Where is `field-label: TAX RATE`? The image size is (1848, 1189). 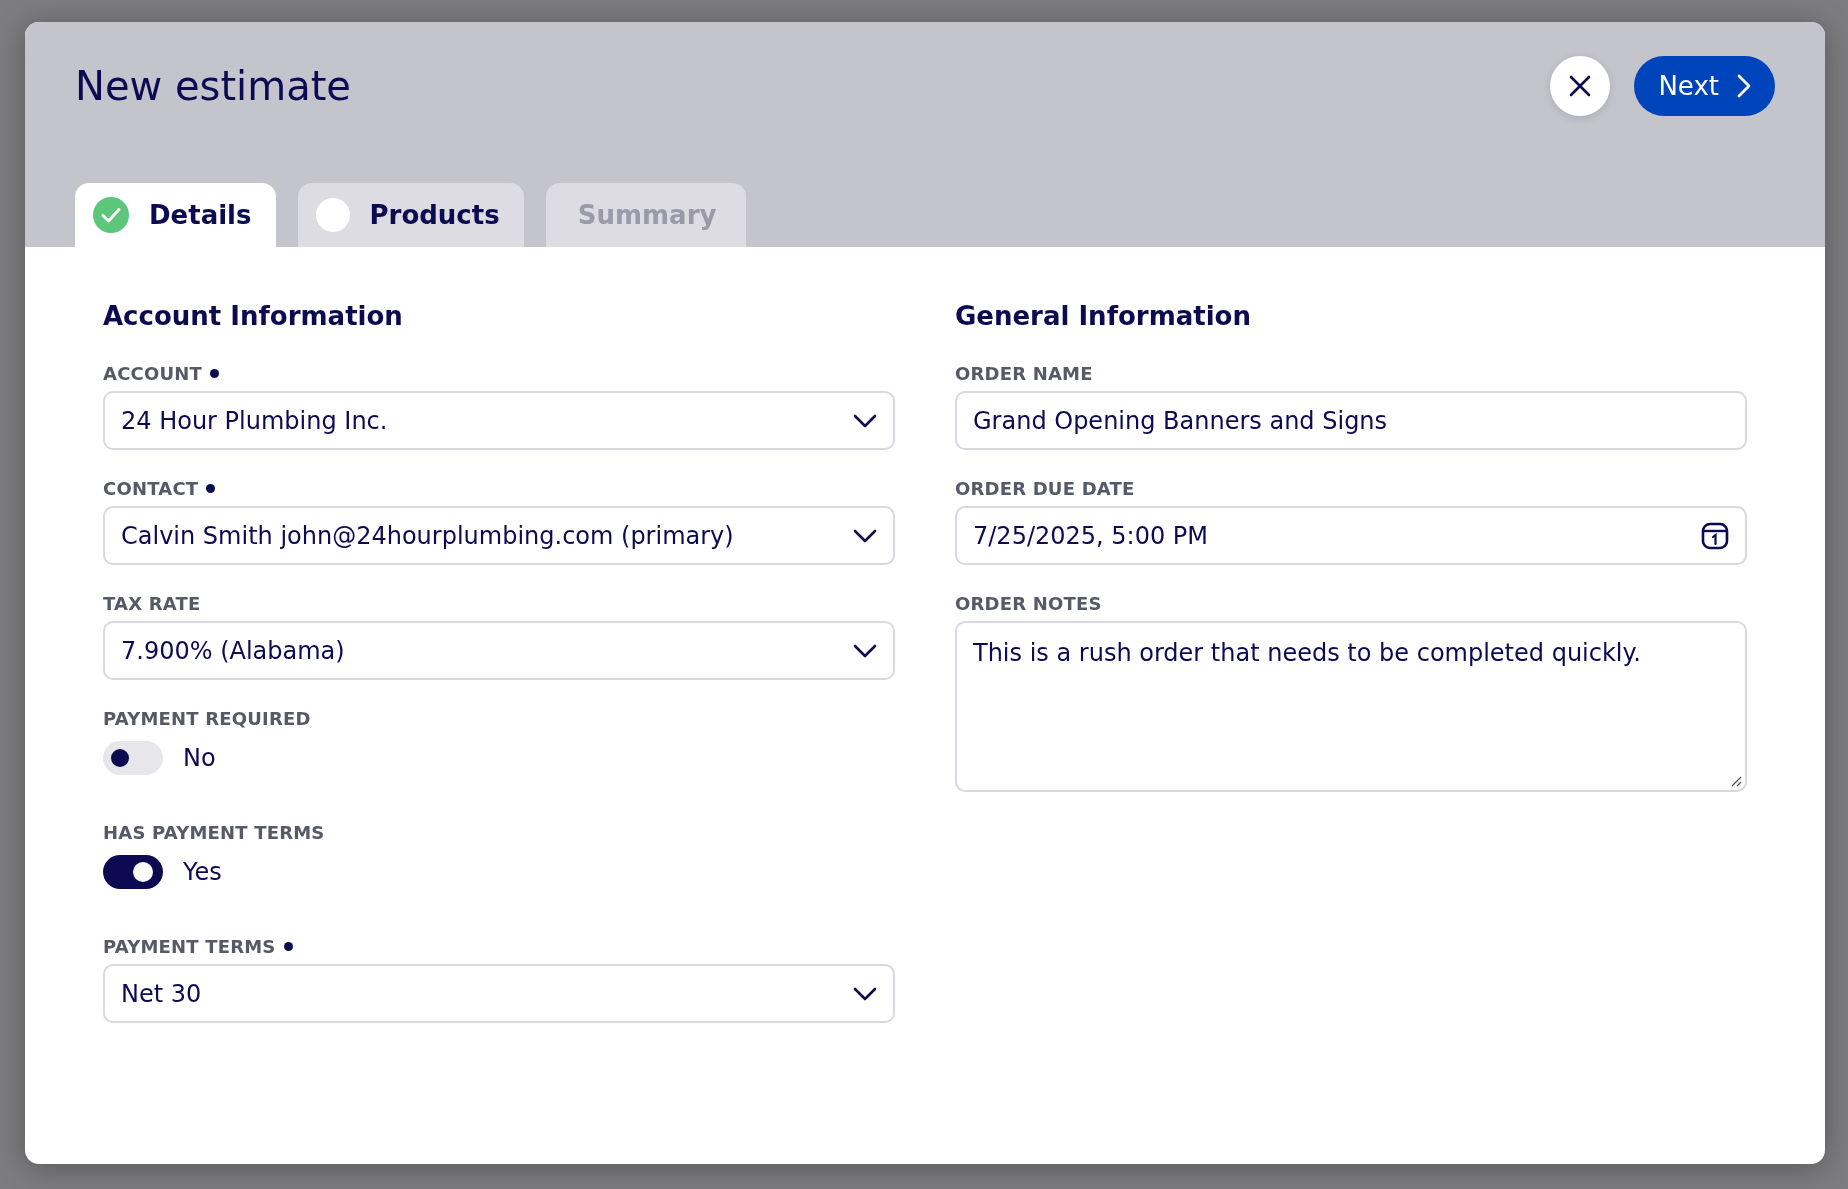
field-label: TAX RATE is located at coordinates (152, 603).